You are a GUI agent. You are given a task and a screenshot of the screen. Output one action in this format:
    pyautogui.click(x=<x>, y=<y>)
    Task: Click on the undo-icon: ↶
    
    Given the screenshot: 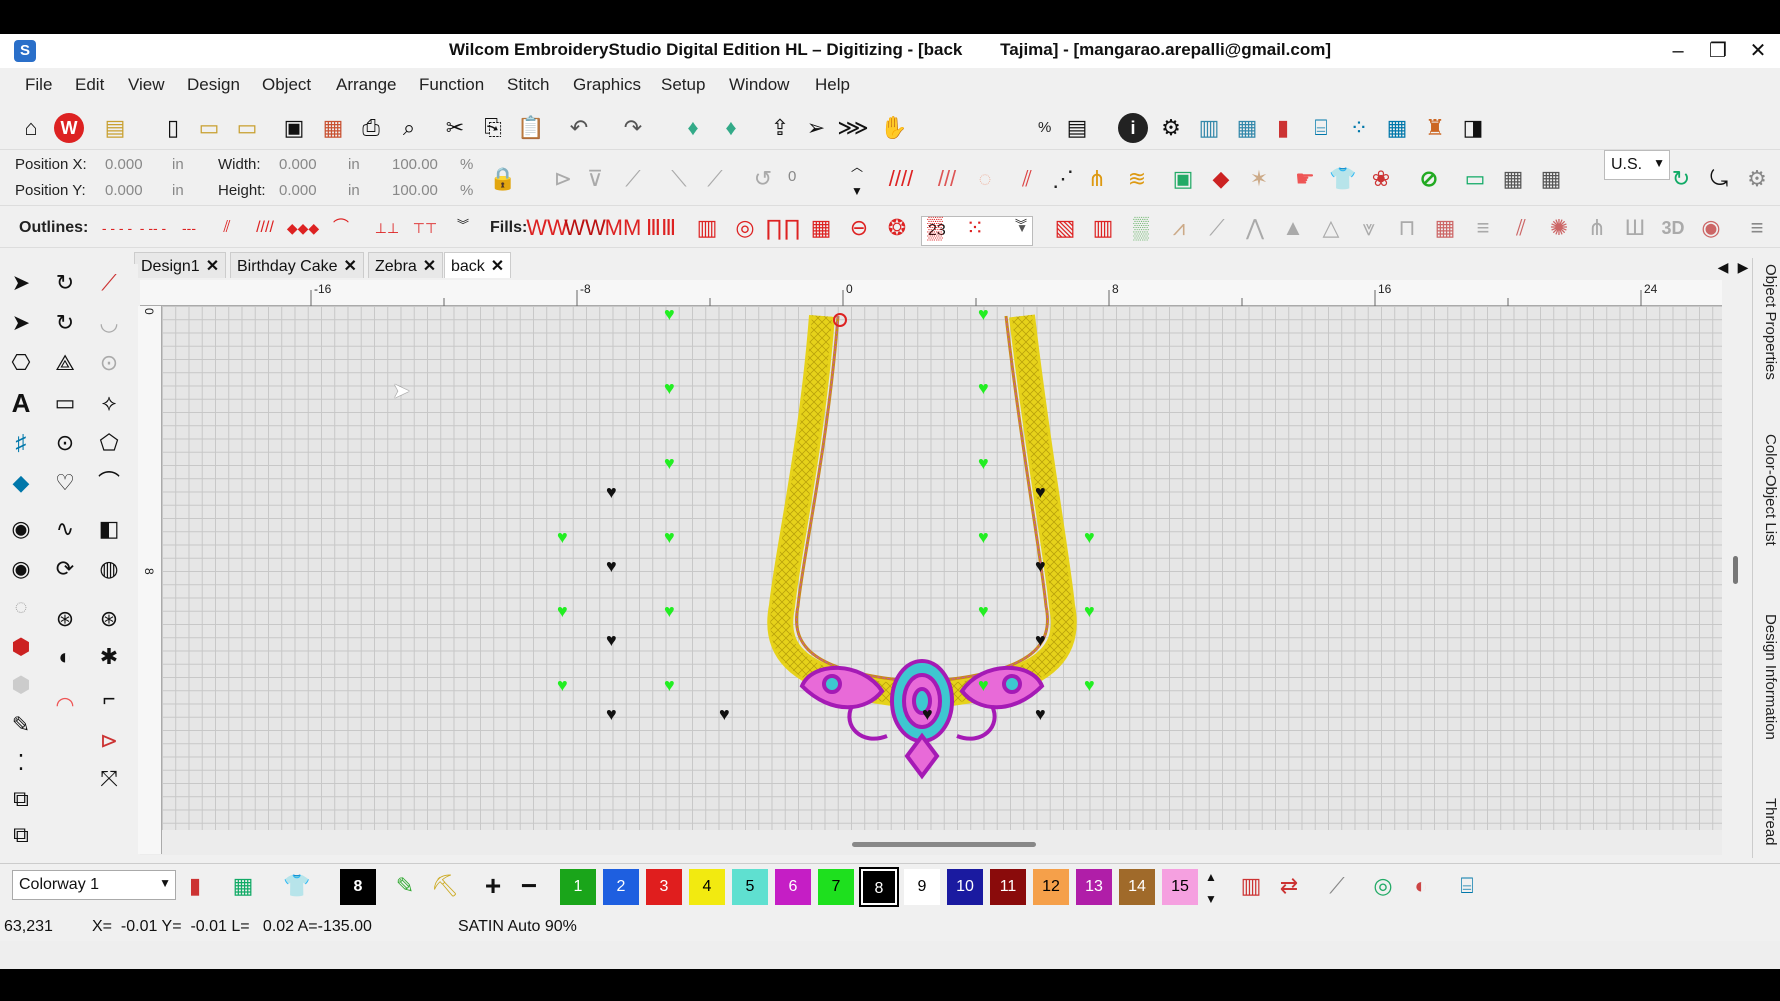 What is the action you would take?
    pyautogui.click(x=579, y=128)
    